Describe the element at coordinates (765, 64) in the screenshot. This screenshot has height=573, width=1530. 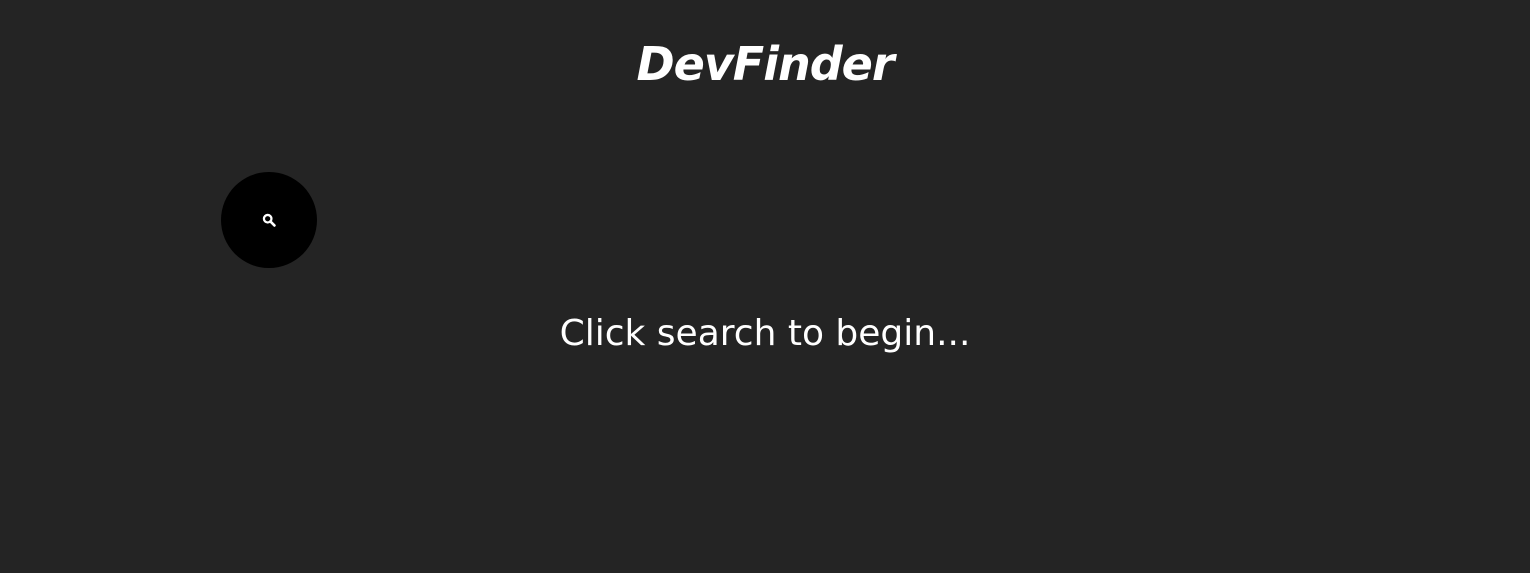
I see `app-title: DevFinder` at that location.